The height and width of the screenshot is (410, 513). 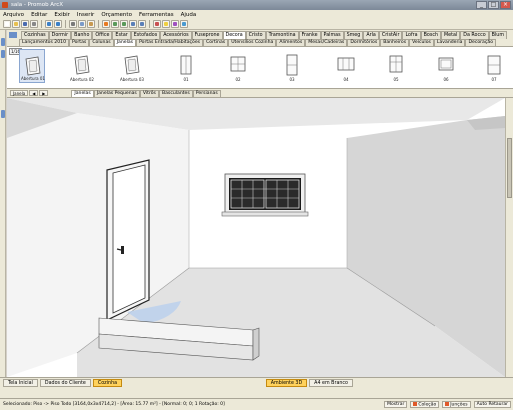 What do you see at coordinates (145, 35) in the screenshot?
I see `tab-estofados: Estofados` at bounding box center [145, 35].